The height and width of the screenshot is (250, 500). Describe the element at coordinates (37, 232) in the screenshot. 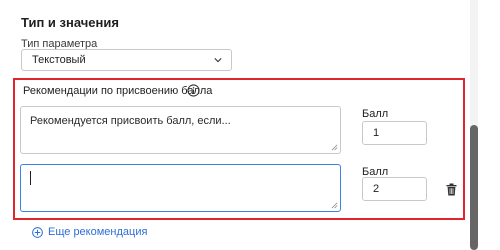

I see `plus-circle-icon` at that location.